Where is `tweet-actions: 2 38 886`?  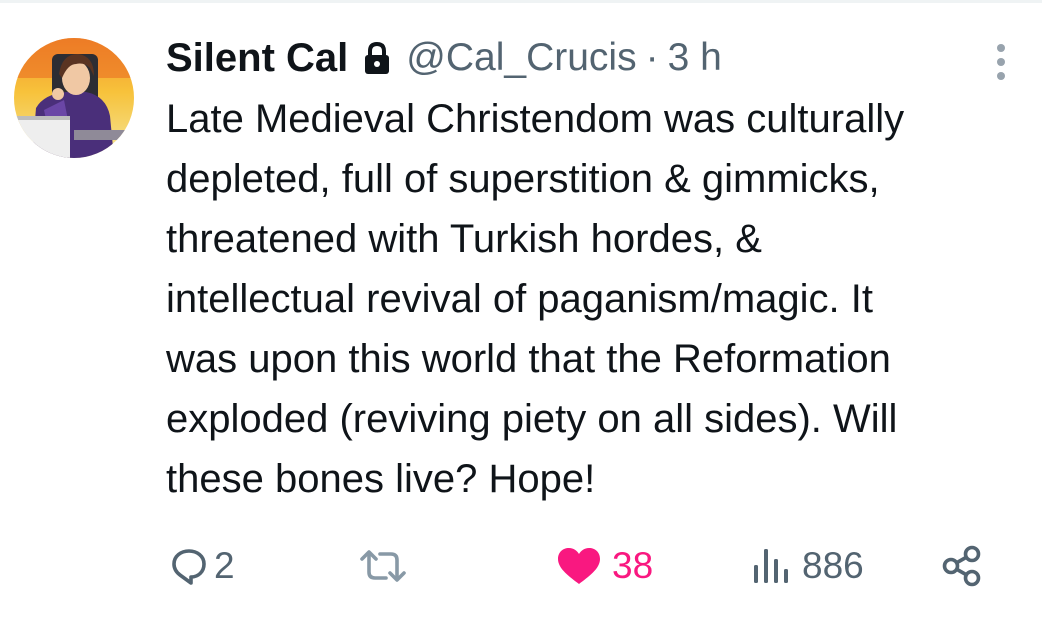 tweet-actions: 2 38 886 is located at coordinates (581, 566).